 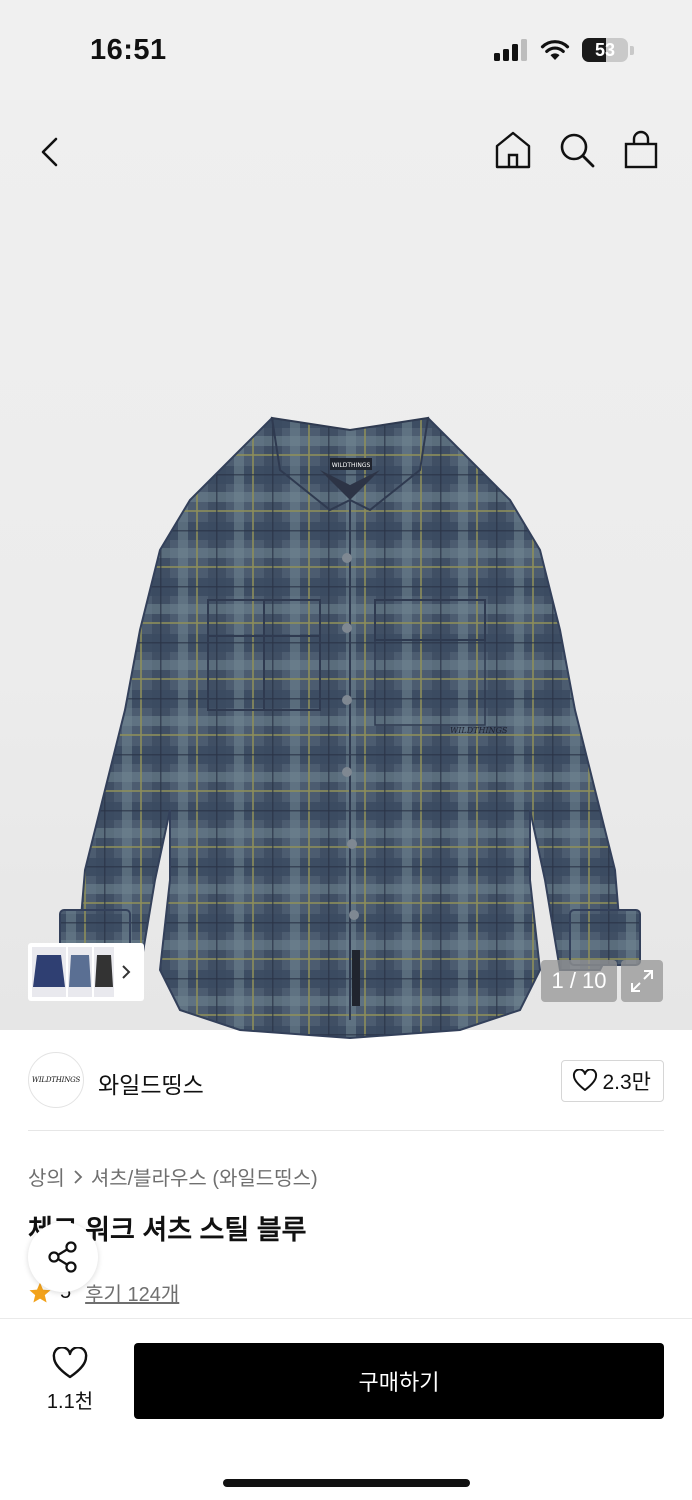 What do you see at coordinates (346, 1081) in the screenshot?
I see `brand-row: WILDTHINGS 와일드띵스 2.3만` at bounding box center [346, 1081].